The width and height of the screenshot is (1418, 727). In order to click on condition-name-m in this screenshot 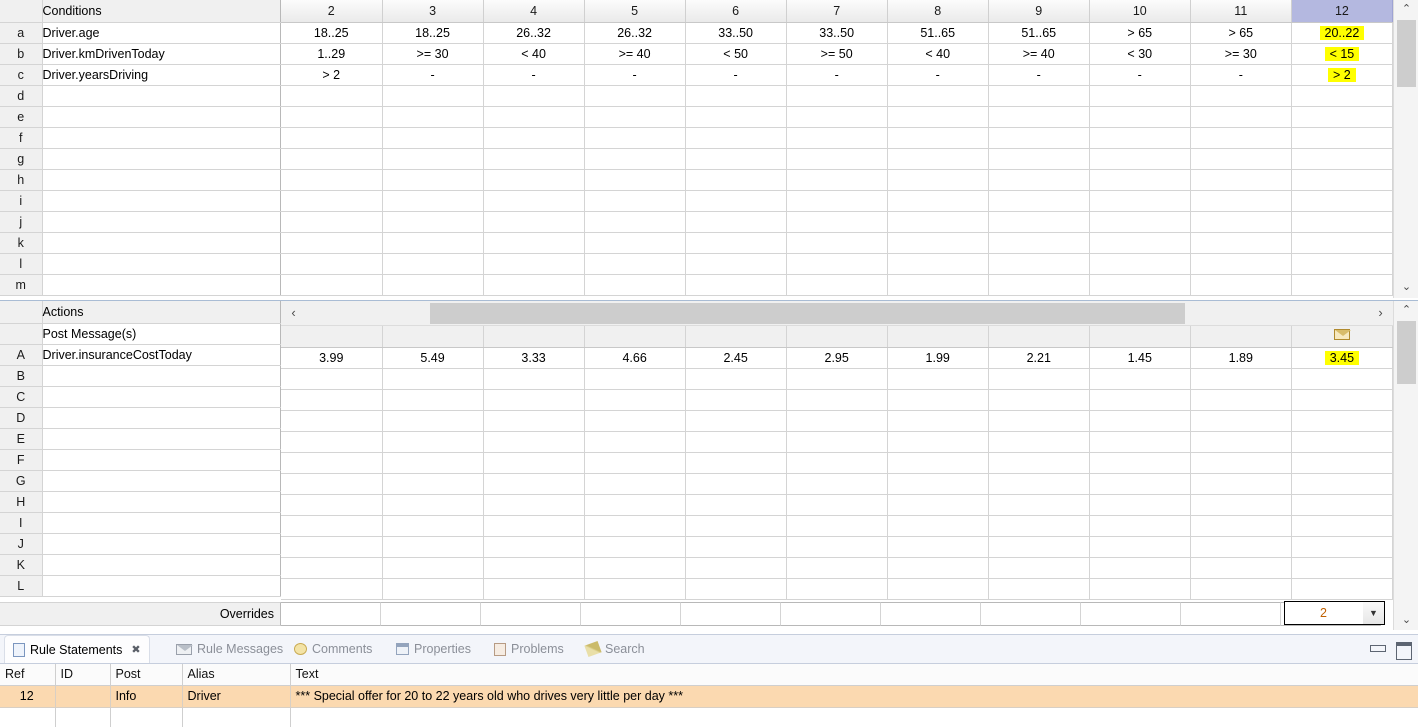, I will do `click(161, 285)`.